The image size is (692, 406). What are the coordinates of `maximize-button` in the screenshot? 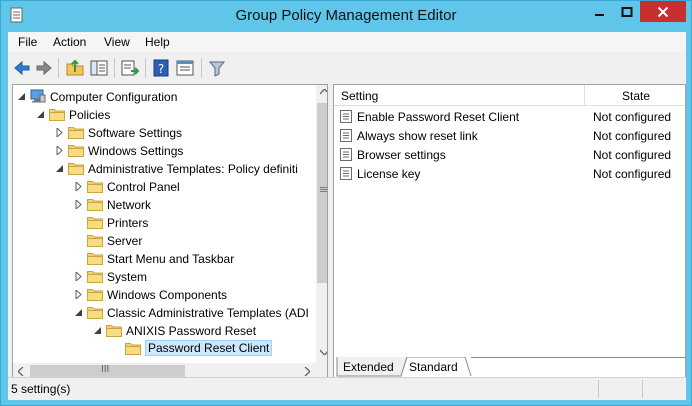 It's located at (626, 11).